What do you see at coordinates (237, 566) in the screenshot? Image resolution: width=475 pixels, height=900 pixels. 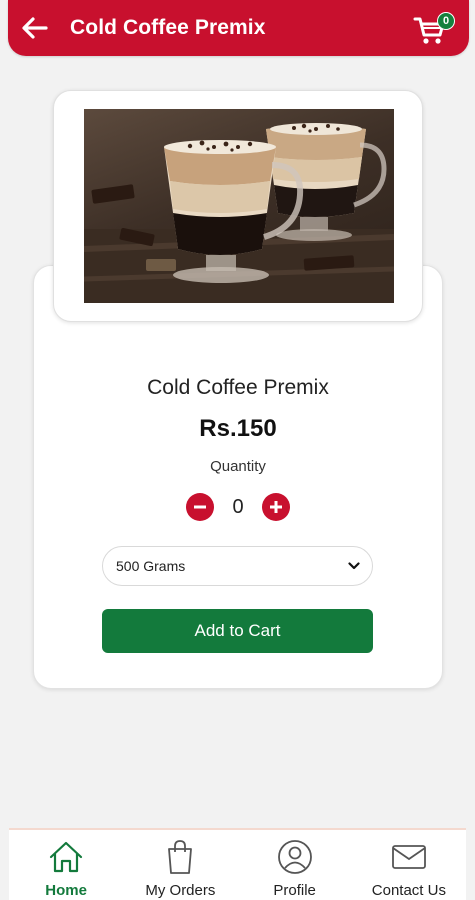 I see `weight-select: 500 Grams` at bounding box center [237, 566].